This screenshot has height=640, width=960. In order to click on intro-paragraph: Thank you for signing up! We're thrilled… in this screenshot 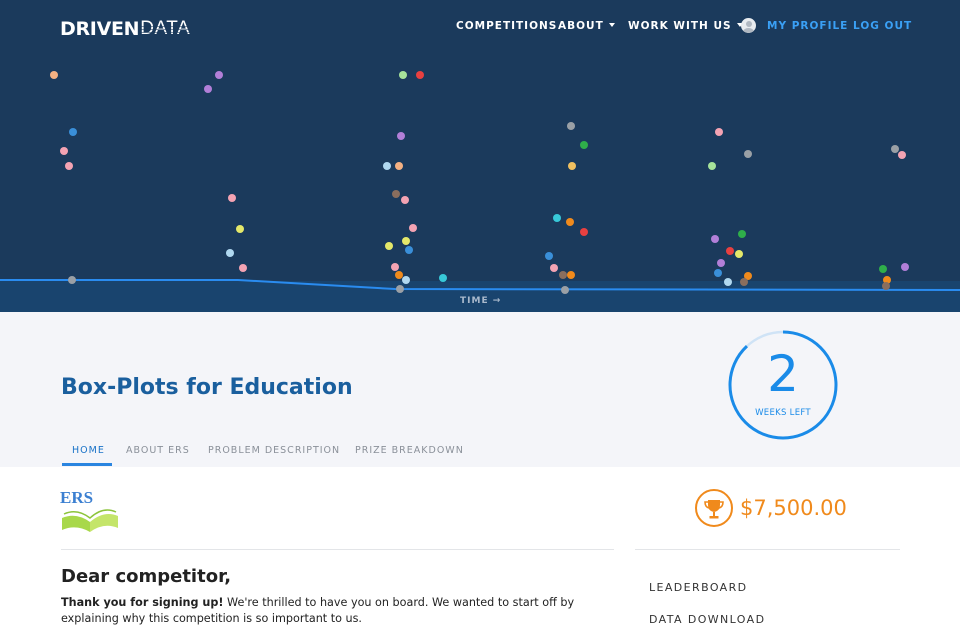, I will do `click(341, 610)`.